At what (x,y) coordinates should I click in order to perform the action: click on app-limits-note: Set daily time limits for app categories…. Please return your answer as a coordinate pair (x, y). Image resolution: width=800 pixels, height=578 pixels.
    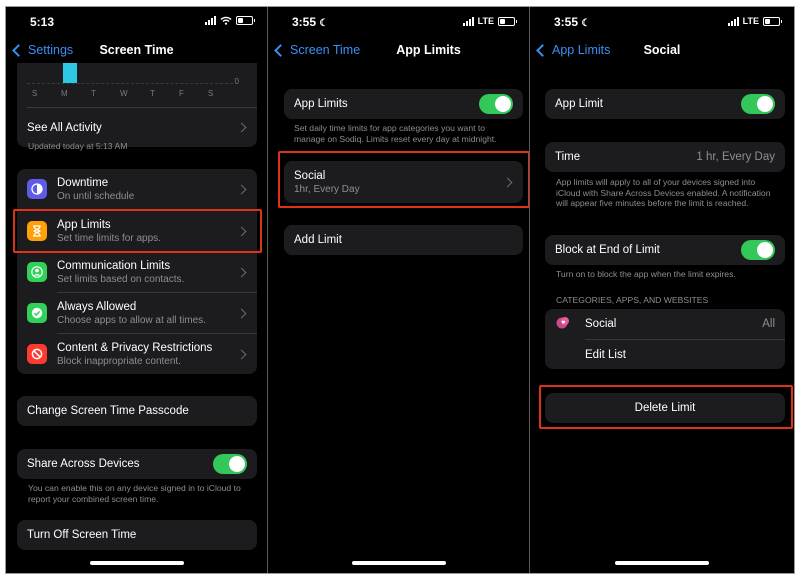
    Looking at the image, I should click on (395, 133).